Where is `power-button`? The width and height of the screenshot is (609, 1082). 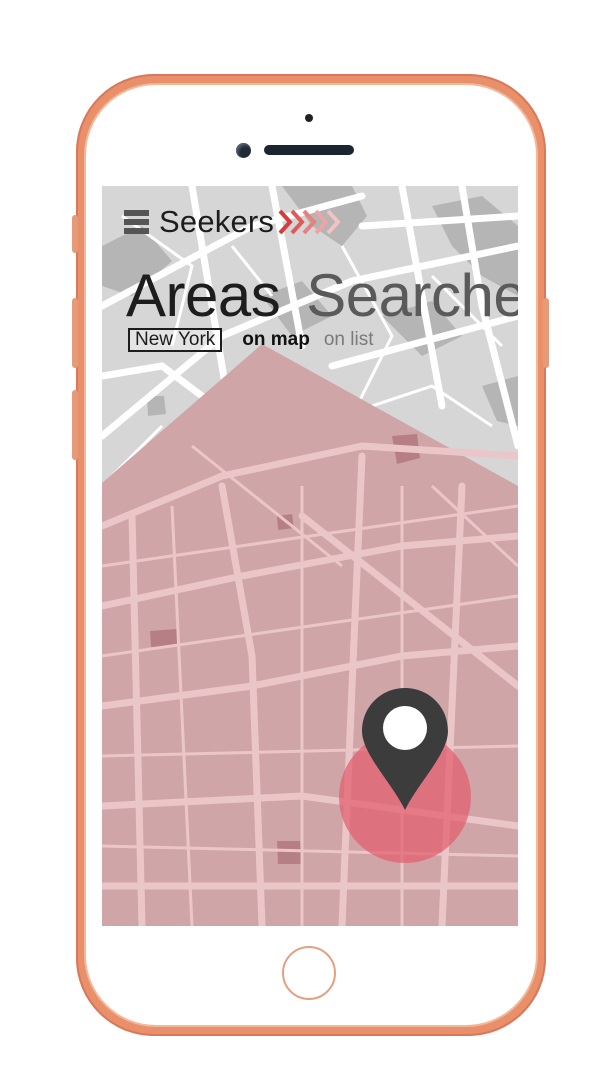 power-button is located at coordinates (546, 333).